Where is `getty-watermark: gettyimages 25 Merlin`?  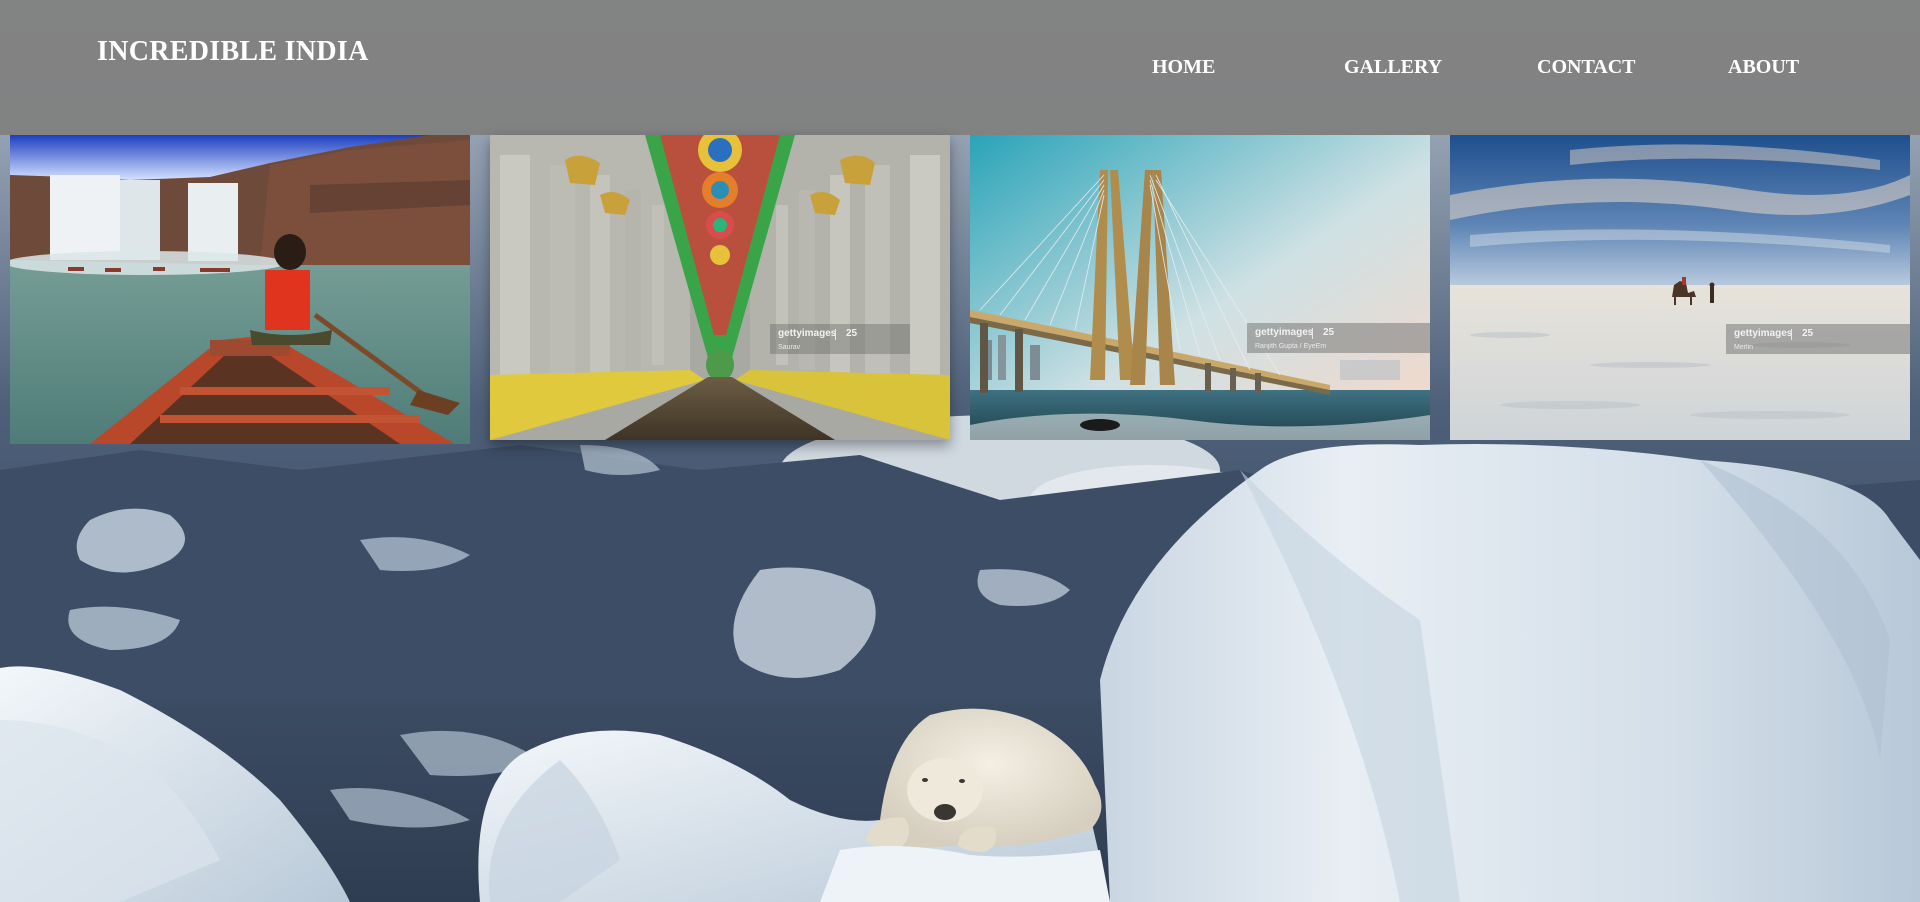
getty-watermark: gettyimages 25 Merlin is located at coordinates (1818, 339).